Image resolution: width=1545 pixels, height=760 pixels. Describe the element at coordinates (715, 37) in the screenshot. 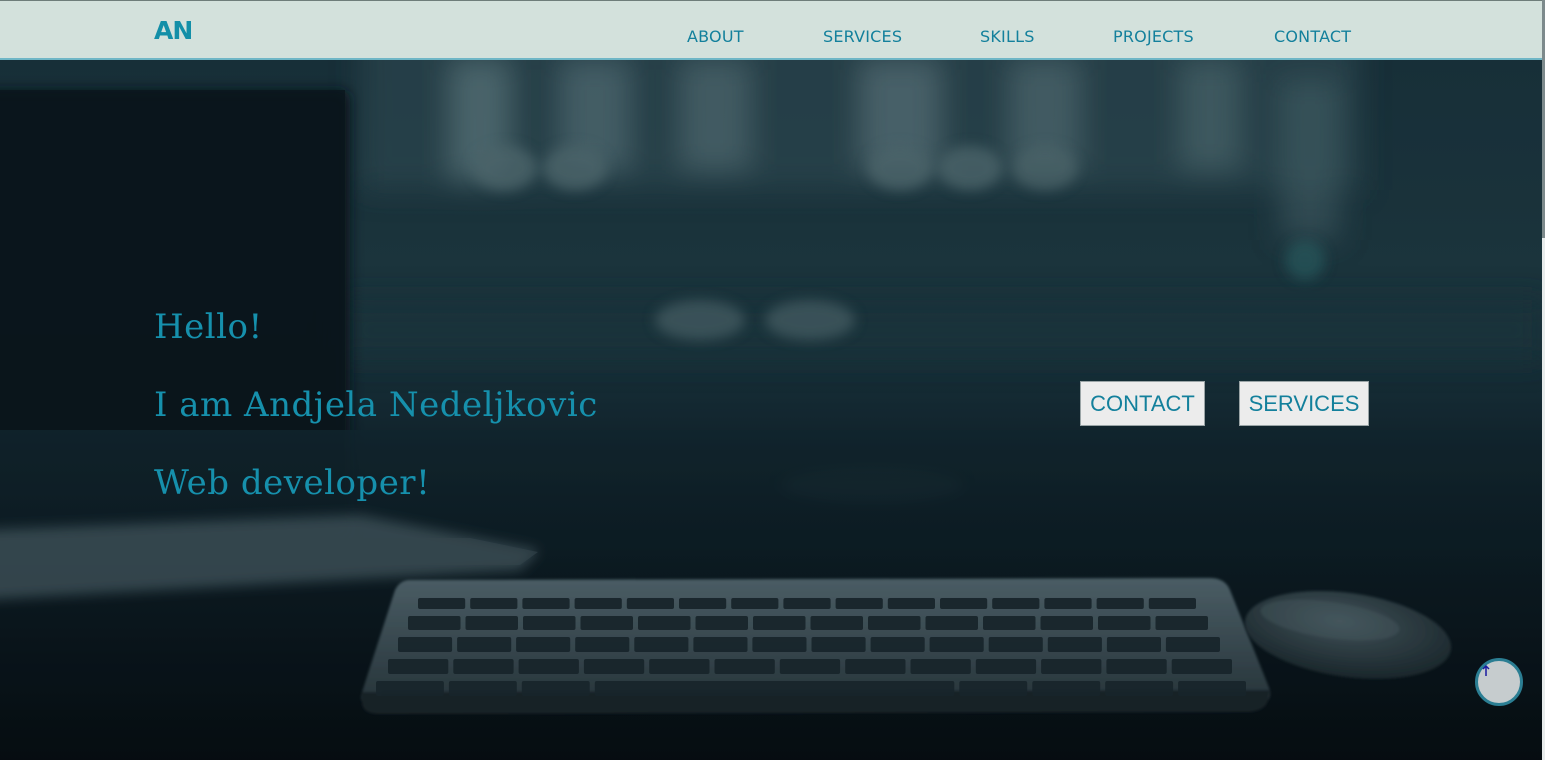

I see `nav-link-about: ABOUT` at that location.